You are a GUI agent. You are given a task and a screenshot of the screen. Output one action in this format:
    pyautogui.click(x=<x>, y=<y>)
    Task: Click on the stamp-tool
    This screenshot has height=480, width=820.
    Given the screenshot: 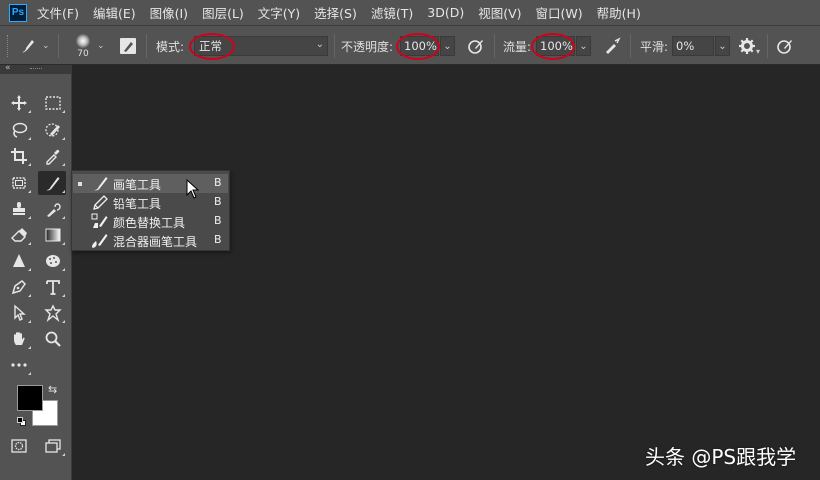 What is the action you would take?
    pyautogui.click(x=19, y=209)
    